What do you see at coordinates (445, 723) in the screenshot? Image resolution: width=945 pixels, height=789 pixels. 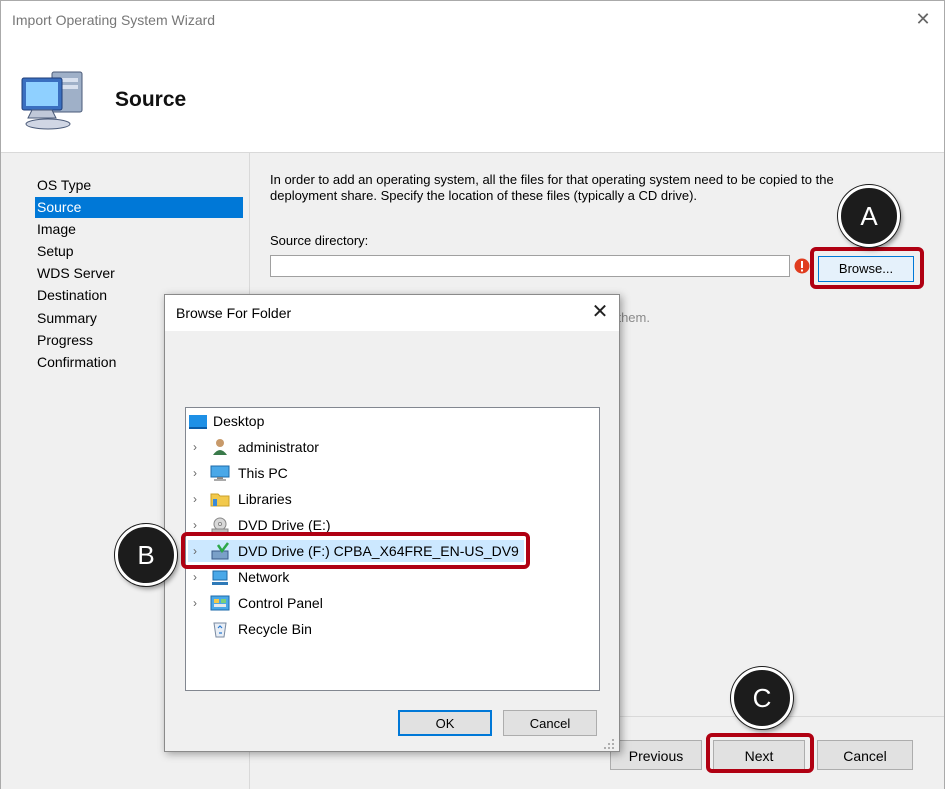 I see `ok-button: OK` at bounding box center [445, 723].